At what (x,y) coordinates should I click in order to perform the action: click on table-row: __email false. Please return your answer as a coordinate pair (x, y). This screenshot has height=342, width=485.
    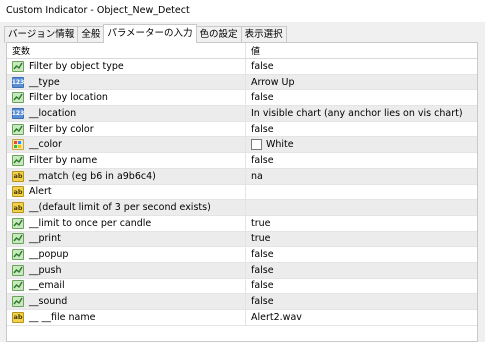
    Looking at the image, I should click on (242, 286).